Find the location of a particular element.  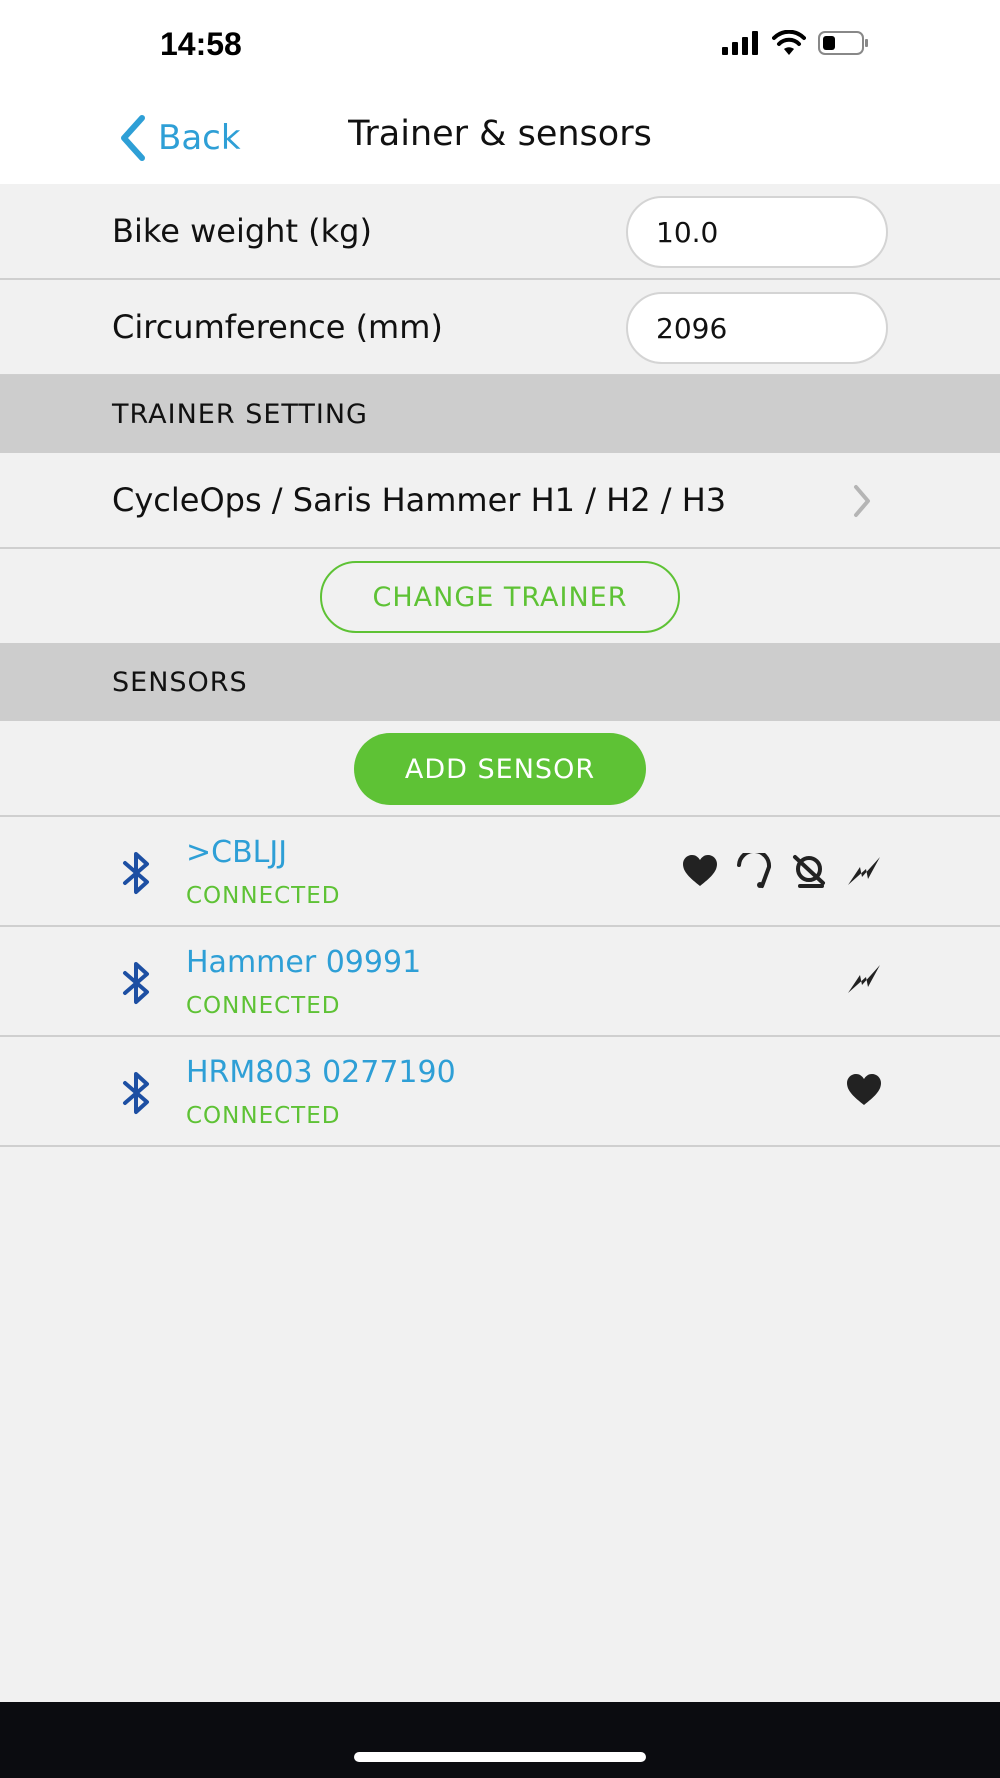

circumference-label: Circumference (mm) is located at coordinates (277, 327).